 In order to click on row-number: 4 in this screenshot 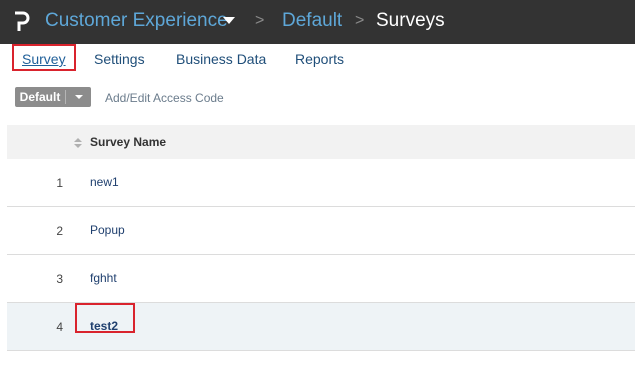, I will do `click(59, 327)`.